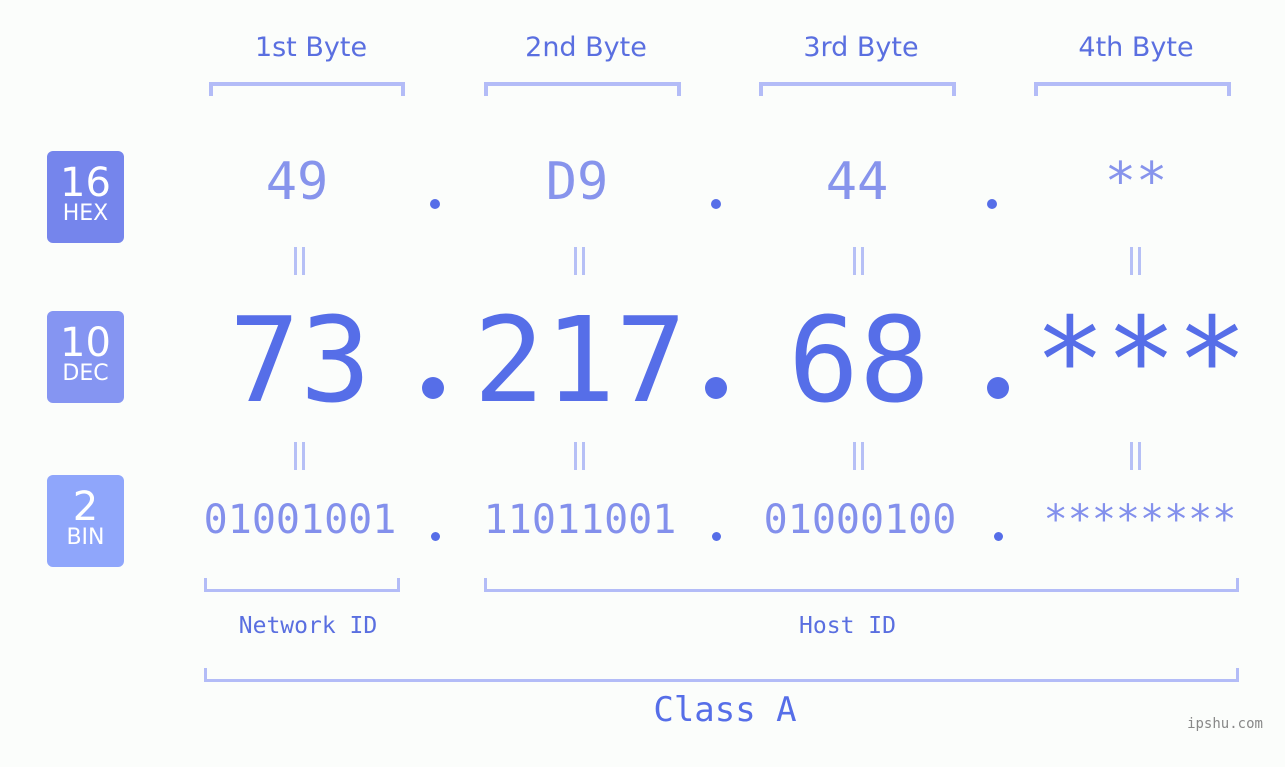 This screenshot has width=1285, height=767. What do you see at coordinates (85, 537) in the screenshot?
I see `bin-base-label: BIN` at bounding box center [85, 537].